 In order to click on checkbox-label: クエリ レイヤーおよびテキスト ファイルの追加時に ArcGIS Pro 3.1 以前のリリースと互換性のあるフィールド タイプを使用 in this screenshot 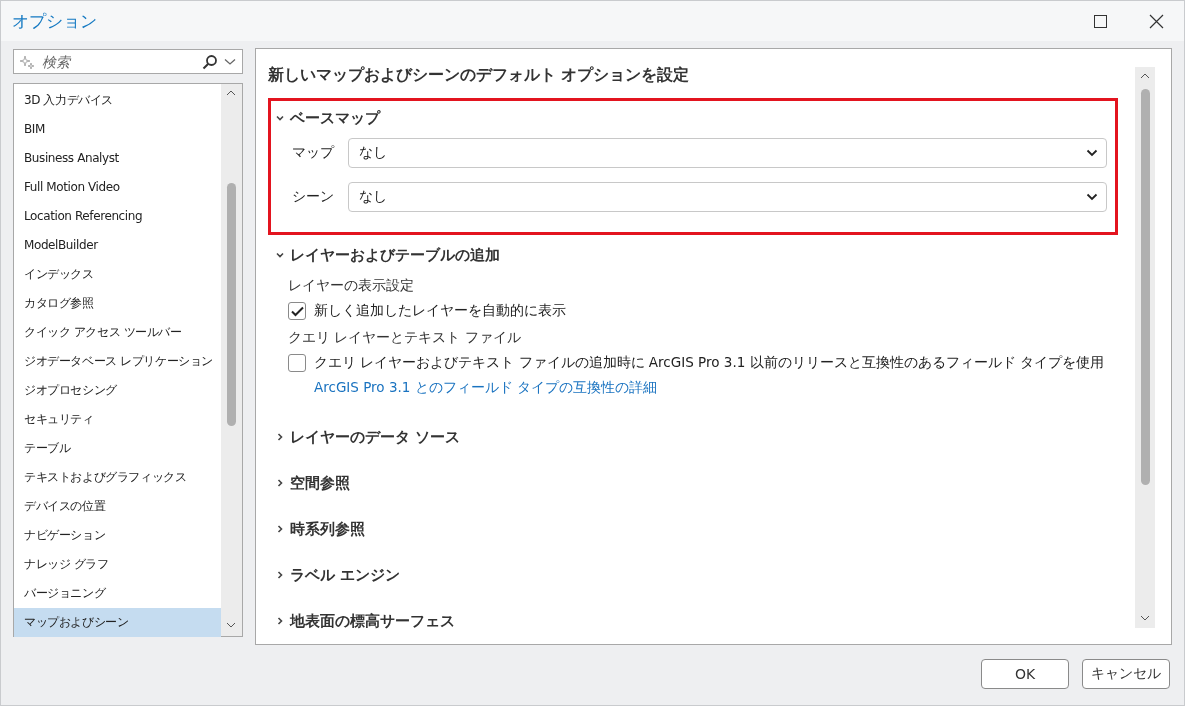, I will do `click(709, 363)`.